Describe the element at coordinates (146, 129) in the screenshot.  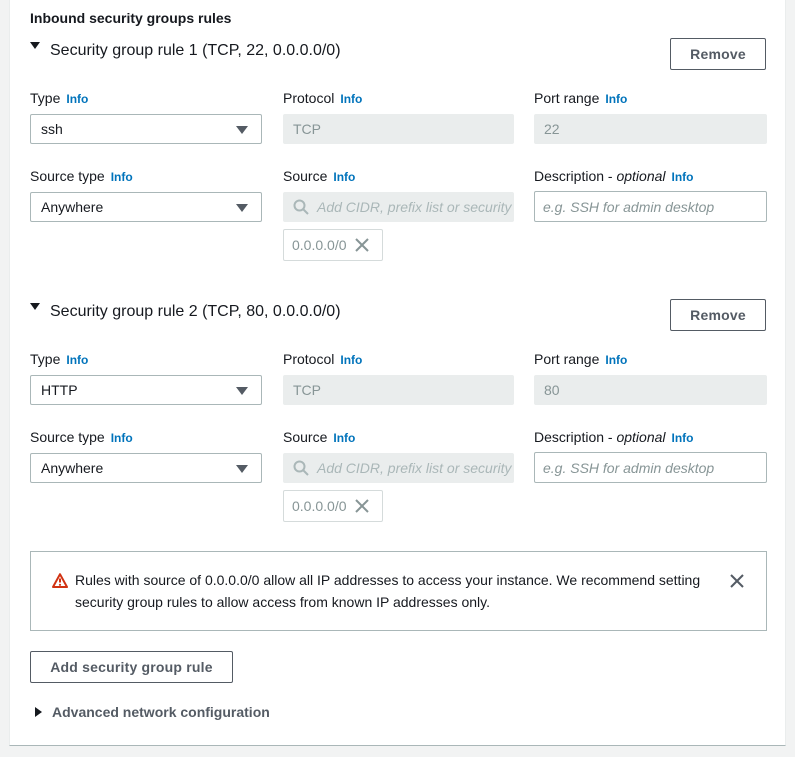
I see `type-select: ssh` at that location.